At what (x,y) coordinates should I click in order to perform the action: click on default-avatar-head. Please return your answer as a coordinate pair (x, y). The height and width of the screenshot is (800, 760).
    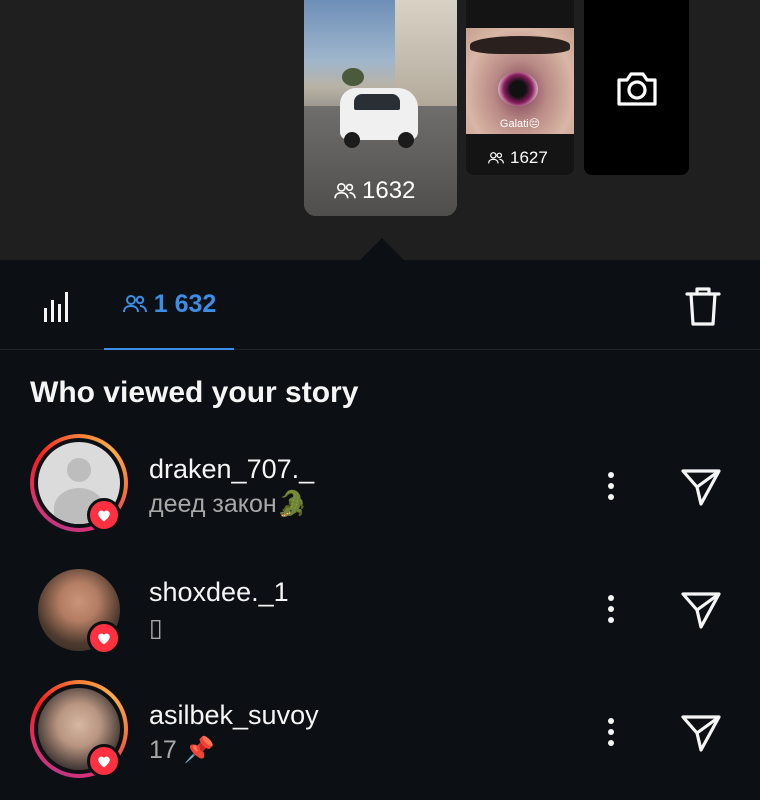
    Looking at the image, I should click on (79, 470).